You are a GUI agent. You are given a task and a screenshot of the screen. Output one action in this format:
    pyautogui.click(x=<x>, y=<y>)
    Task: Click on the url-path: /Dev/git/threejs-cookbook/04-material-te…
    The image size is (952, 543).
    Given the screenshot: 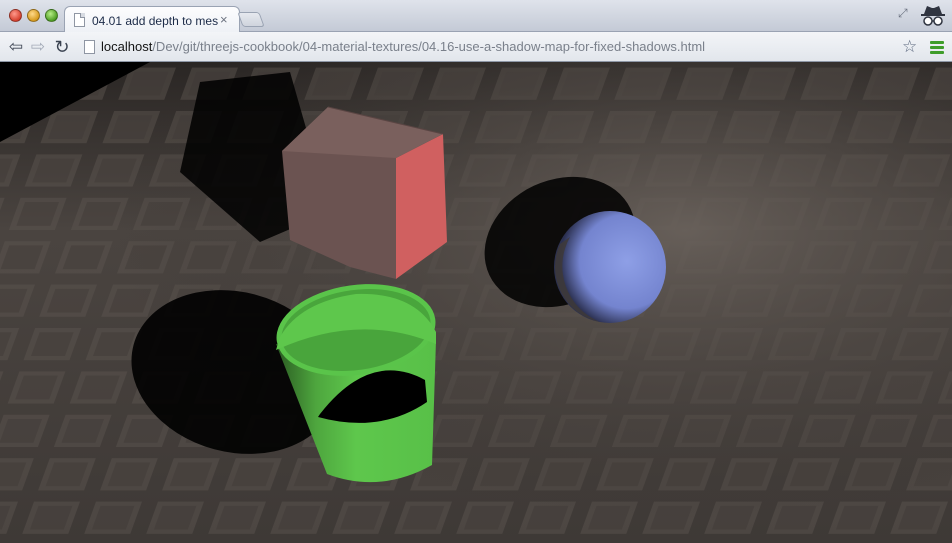 What is the action you would take?
    pyautogui.click(x=429, y=46)
    